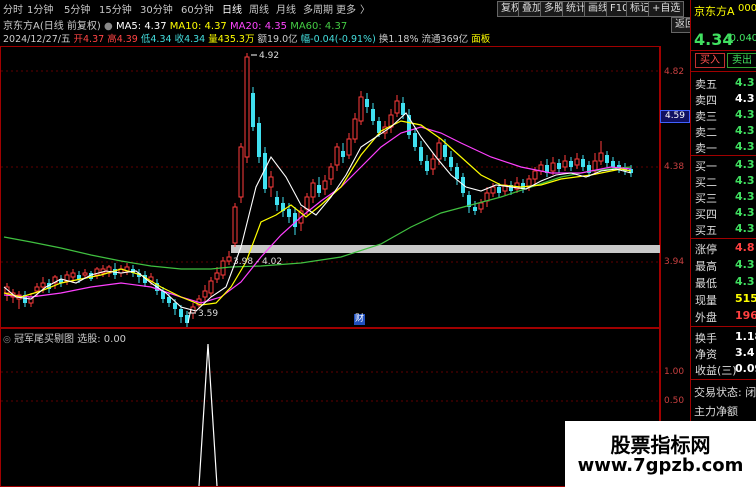 The image size is (756, 487). Describe the element at coordinates (37, 39) in the screenshot. I see `date-label: 2024/12/27/五` at that location.